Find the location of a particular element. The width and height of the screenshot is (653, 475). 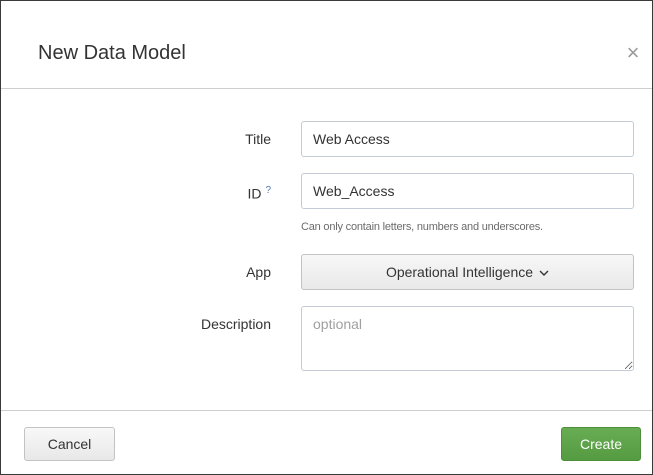

description-label: Description is located at coordinates (235, 324).